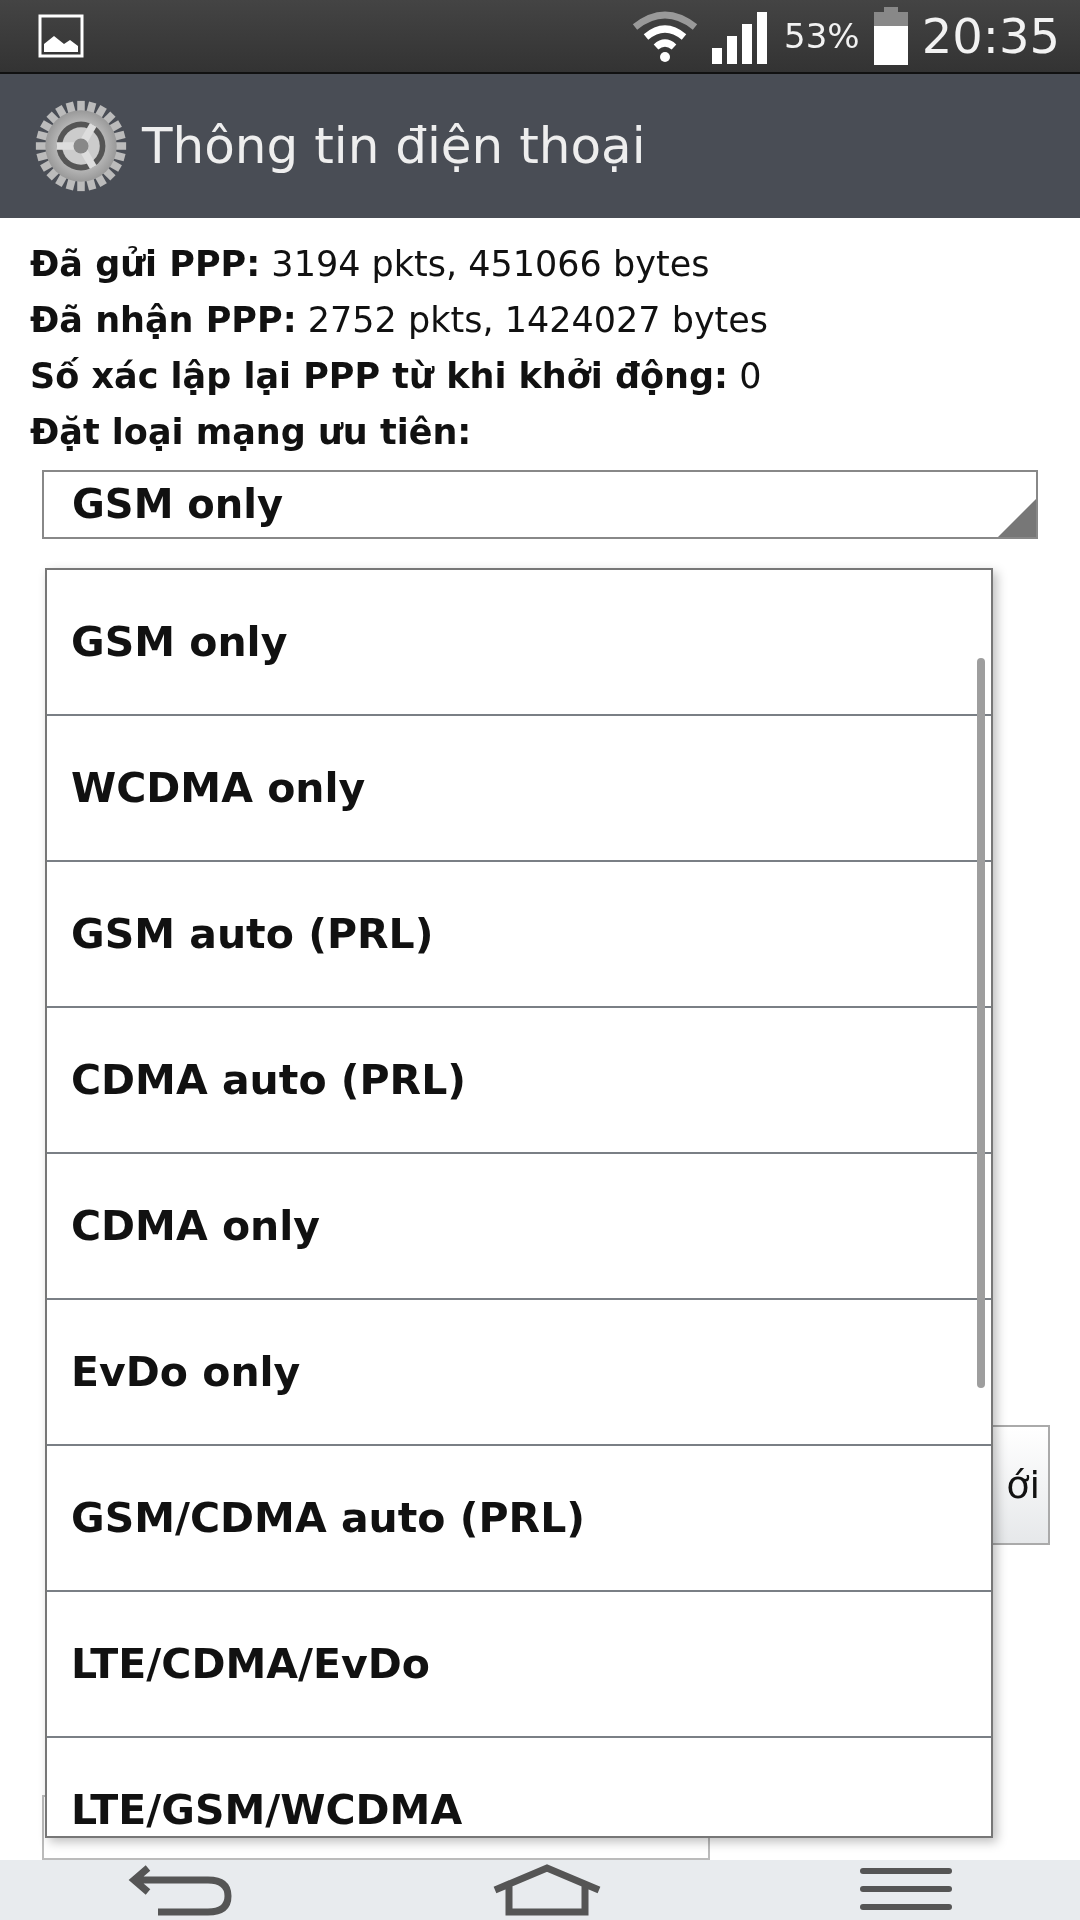 This screenshot has width=1080, height=1920. Describe the element at coordinates (822, 36) in the screenshot. I see `battery-percent: 53%` at that location.